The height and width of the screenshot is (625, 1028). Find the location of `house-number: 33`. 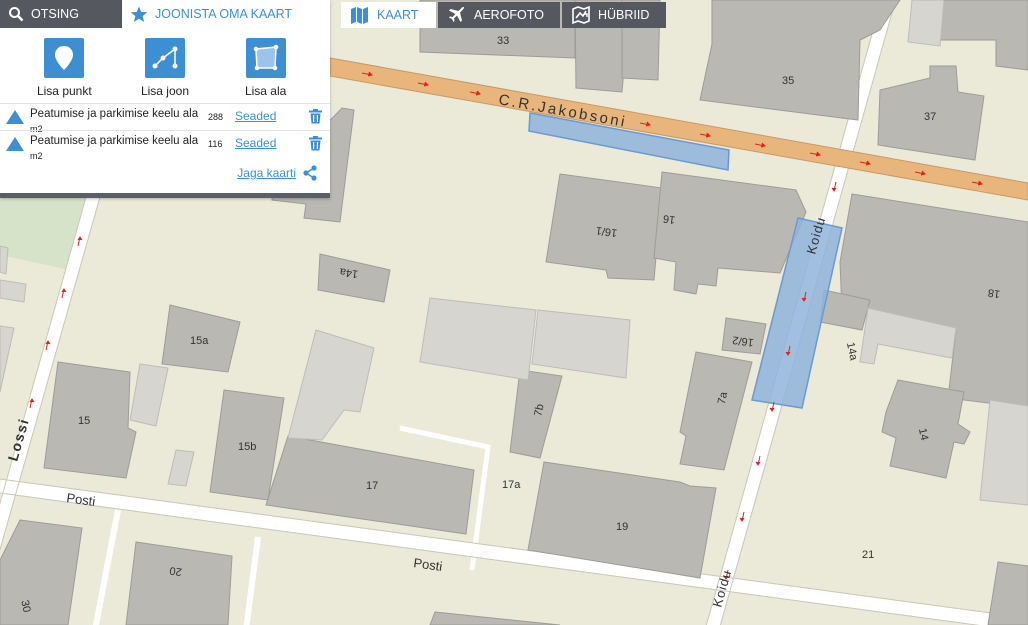

house-number: 33 is located at coordinates (503, 41).